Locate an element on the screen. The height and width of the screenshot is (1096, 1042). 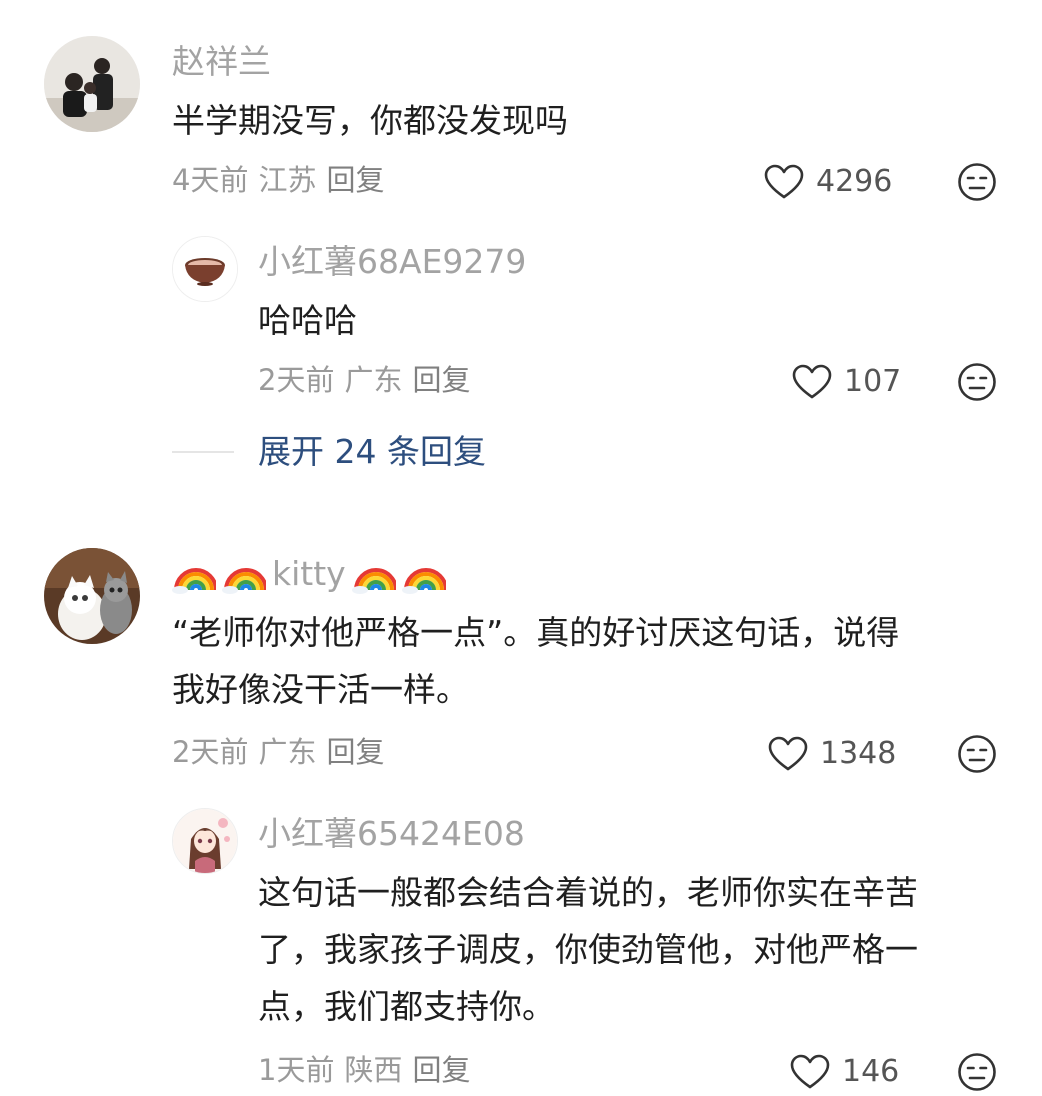
reply-location: 陕西 is located at coordinates (373, 1070).